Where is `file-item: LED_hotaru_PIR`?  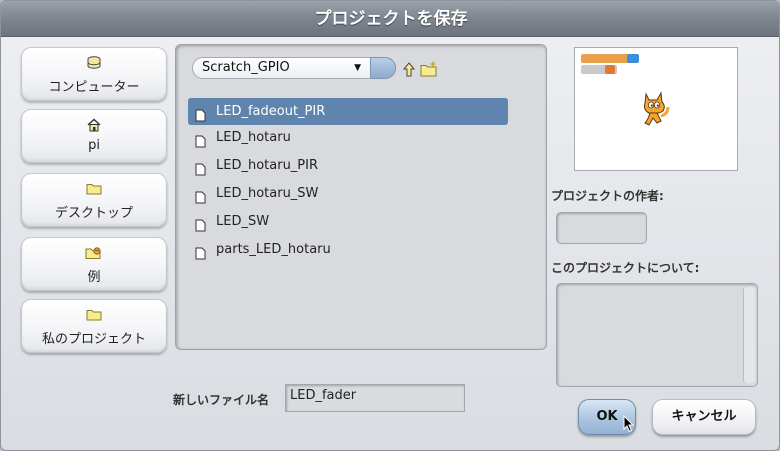
file-item: LED_hotaru_PIR is located at coordinates (348, 165).